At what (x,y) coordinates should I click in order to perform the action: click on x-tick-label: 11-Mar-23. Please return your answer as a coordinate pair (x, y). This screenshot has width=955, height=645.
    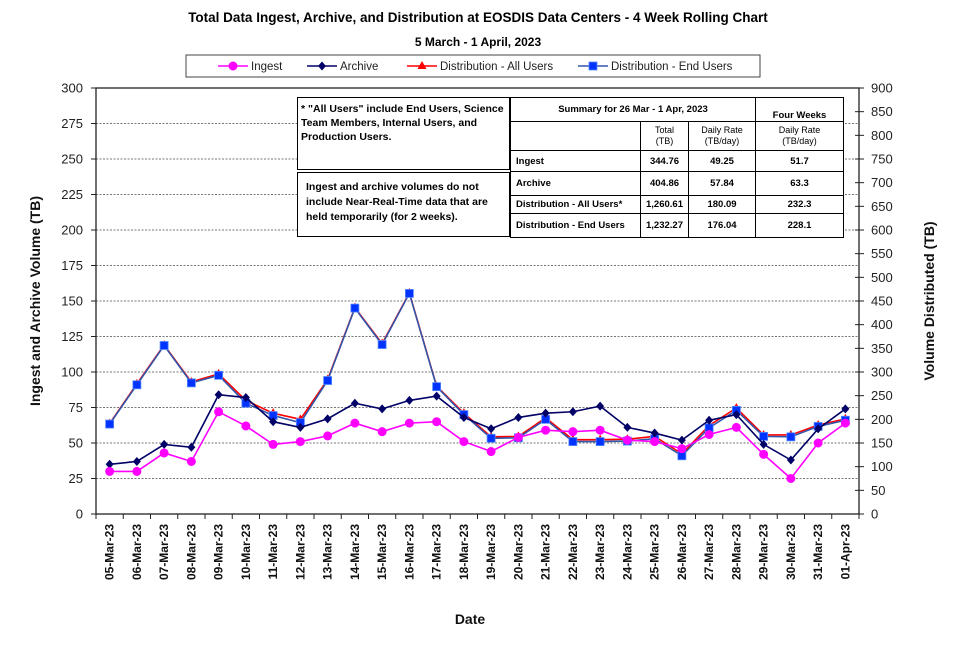
    Looking at the image, I should click on (273, 552).